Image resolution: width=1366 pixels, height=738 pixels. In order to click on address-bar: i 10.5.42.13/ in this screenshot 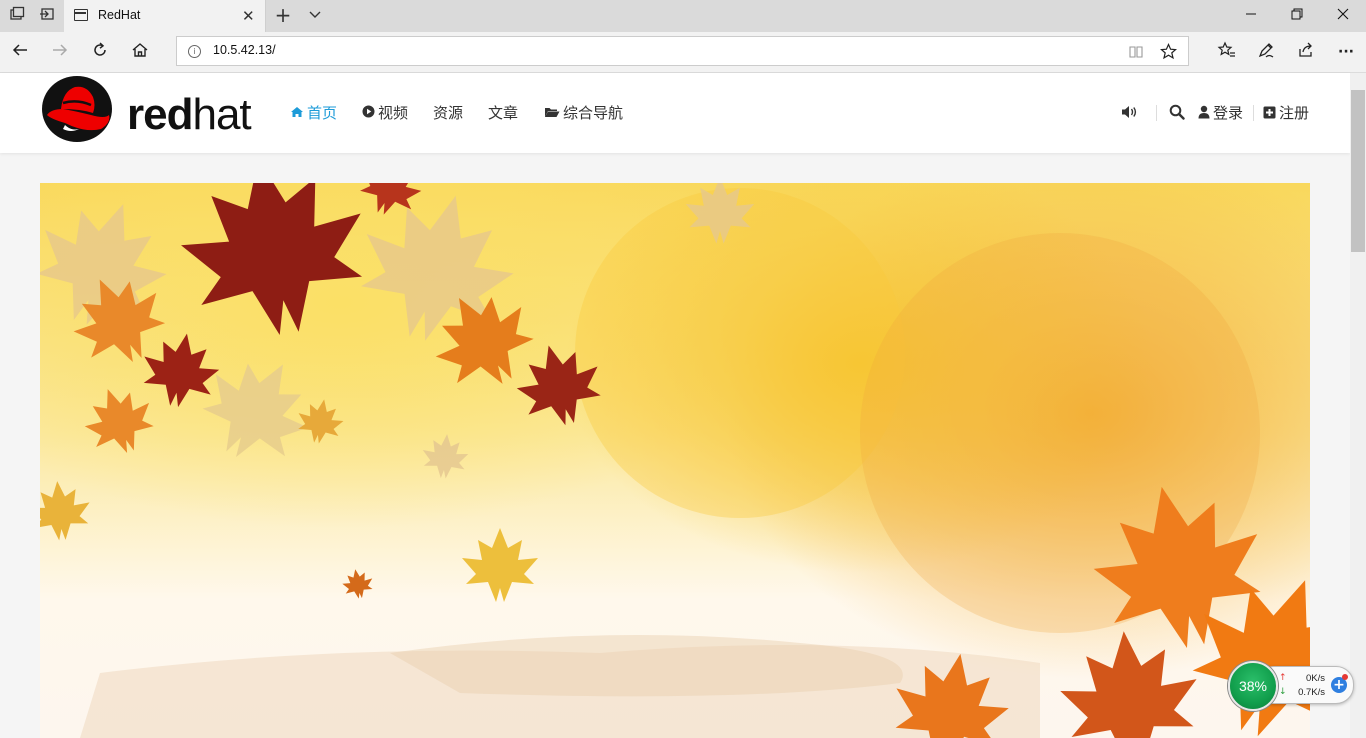, I will do `click(682, 51)`.